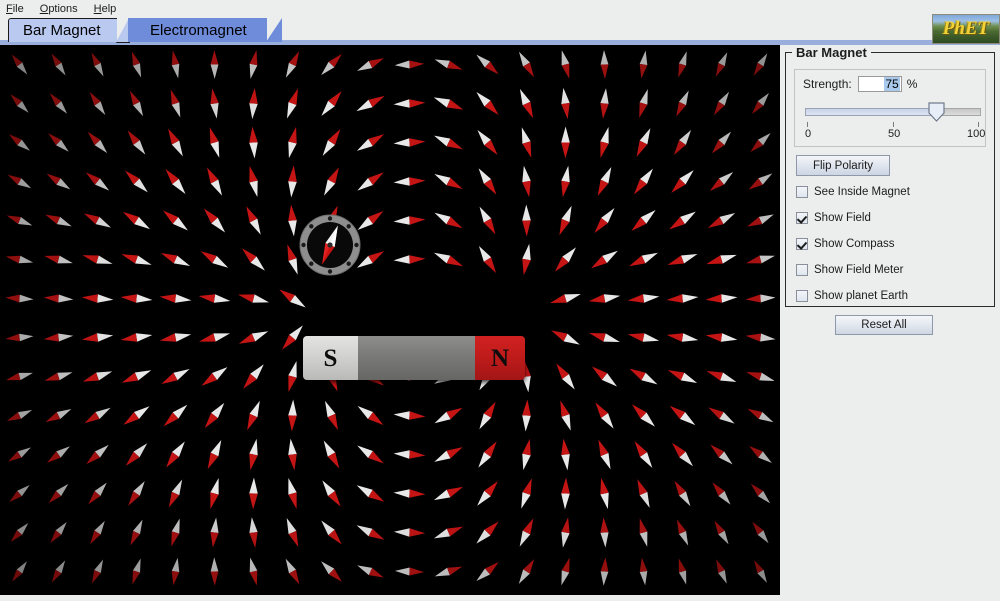 This screenshot has width=1000, height=601. What do you see at coordinates (895, 121) in the screenshot?
I see `strength-slider: 0 50 100` at bounding box center [895, 121].